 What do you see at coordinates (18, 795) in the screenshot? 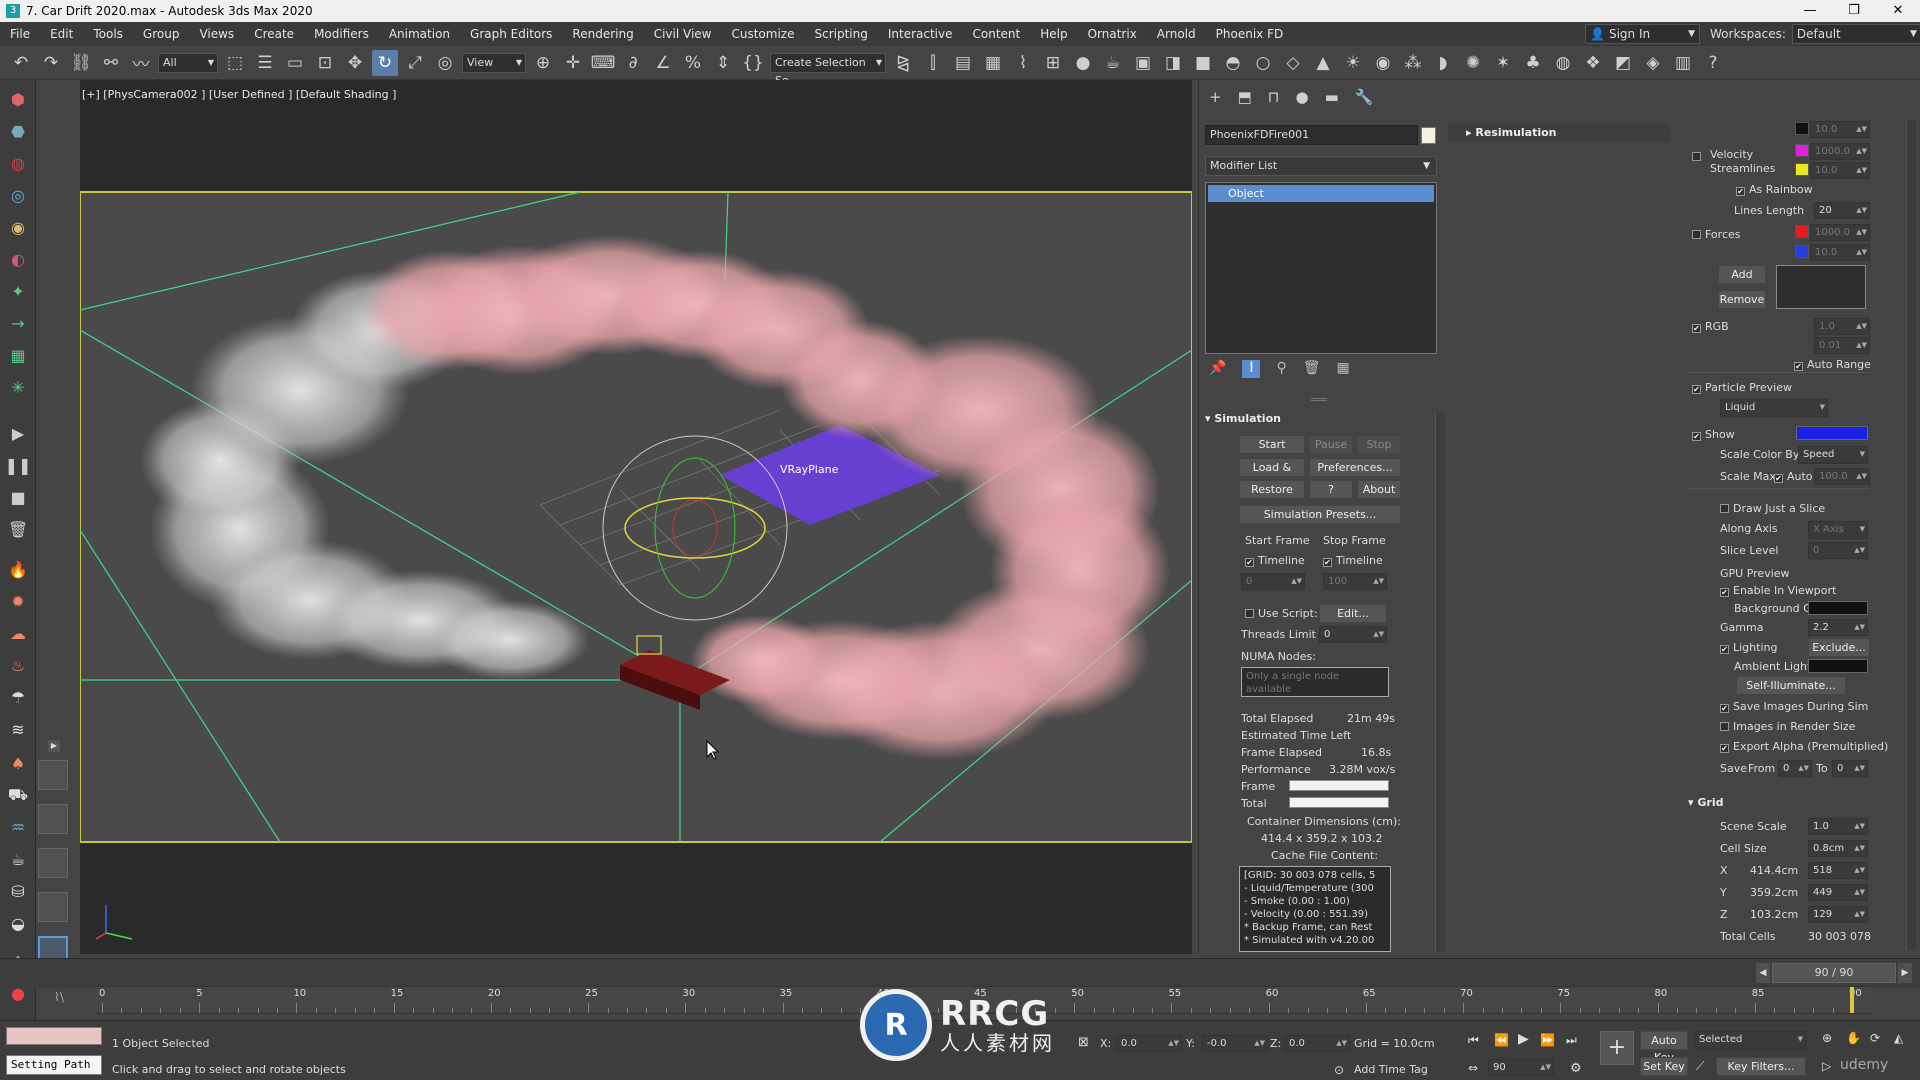
I see `car-preset-icon: ⛟` at bounding box center [18, 795].